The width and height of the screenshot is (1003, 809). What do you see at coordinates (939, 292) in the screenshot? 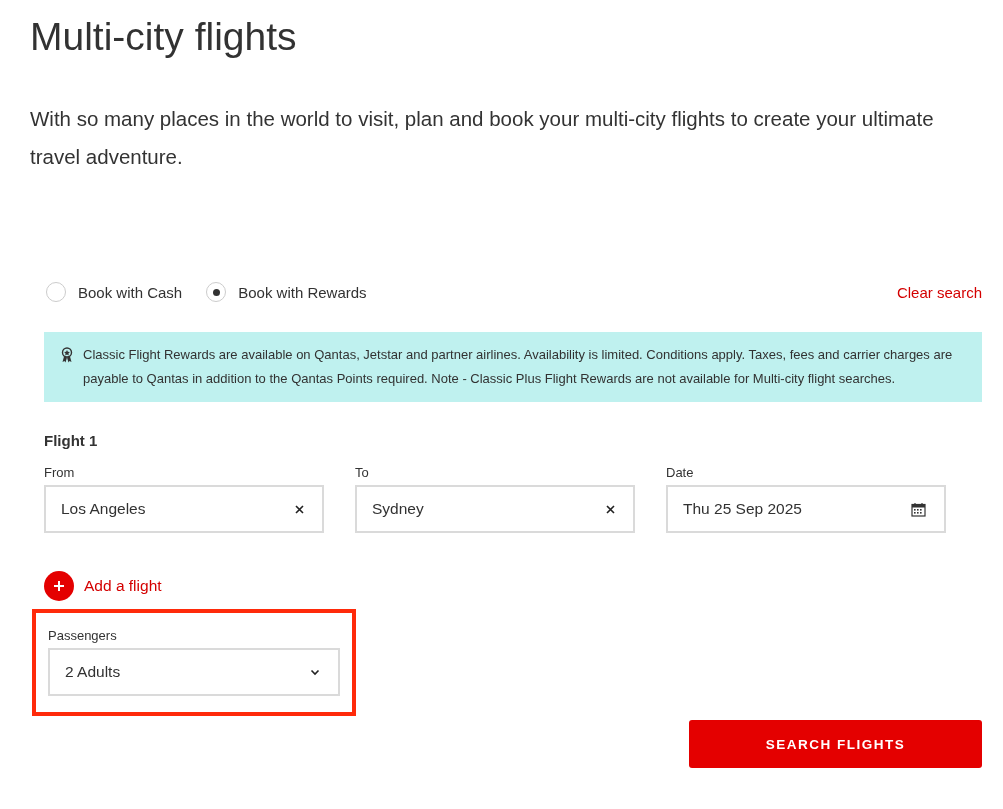
I see `clear-search-link: Clear search` at bounding box center [939, 292].